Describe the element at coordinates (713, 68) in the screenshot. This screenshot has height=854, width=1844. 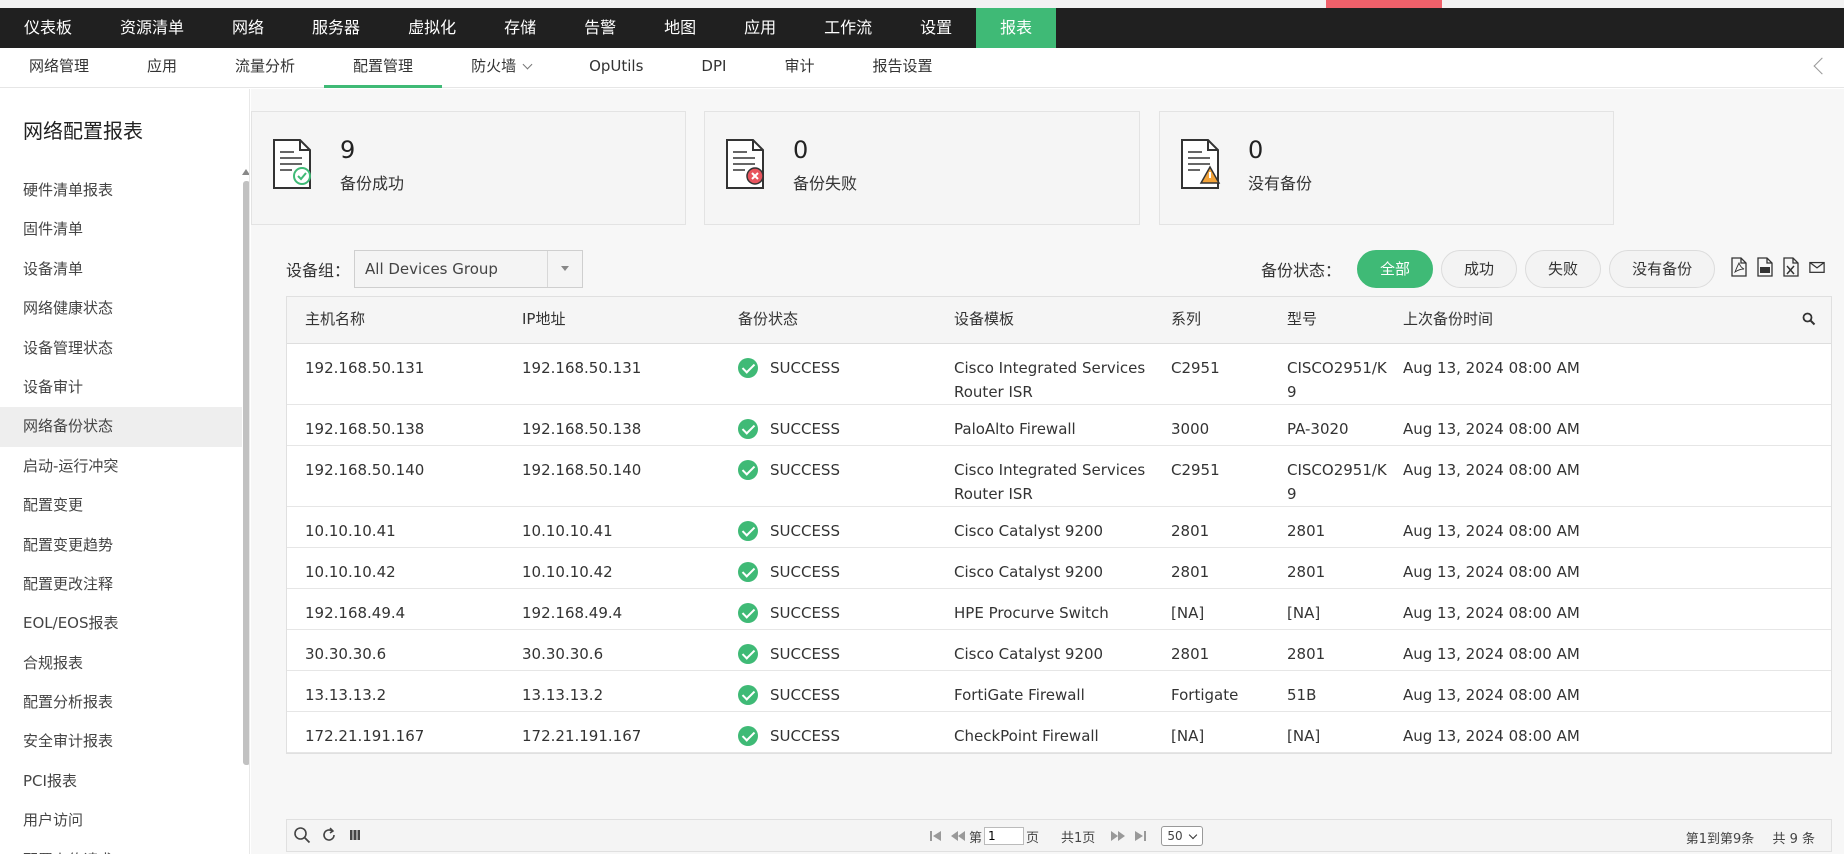
I see `sub-nav-item: DPI` at that location.